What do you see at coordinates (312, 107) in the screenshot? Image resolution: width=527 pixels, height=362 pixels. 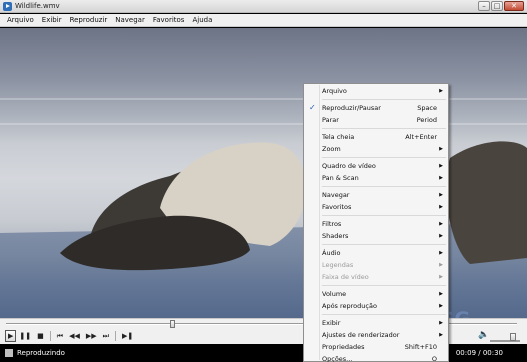 I see `check-icon: ✓` at bounding box center [312, 107].